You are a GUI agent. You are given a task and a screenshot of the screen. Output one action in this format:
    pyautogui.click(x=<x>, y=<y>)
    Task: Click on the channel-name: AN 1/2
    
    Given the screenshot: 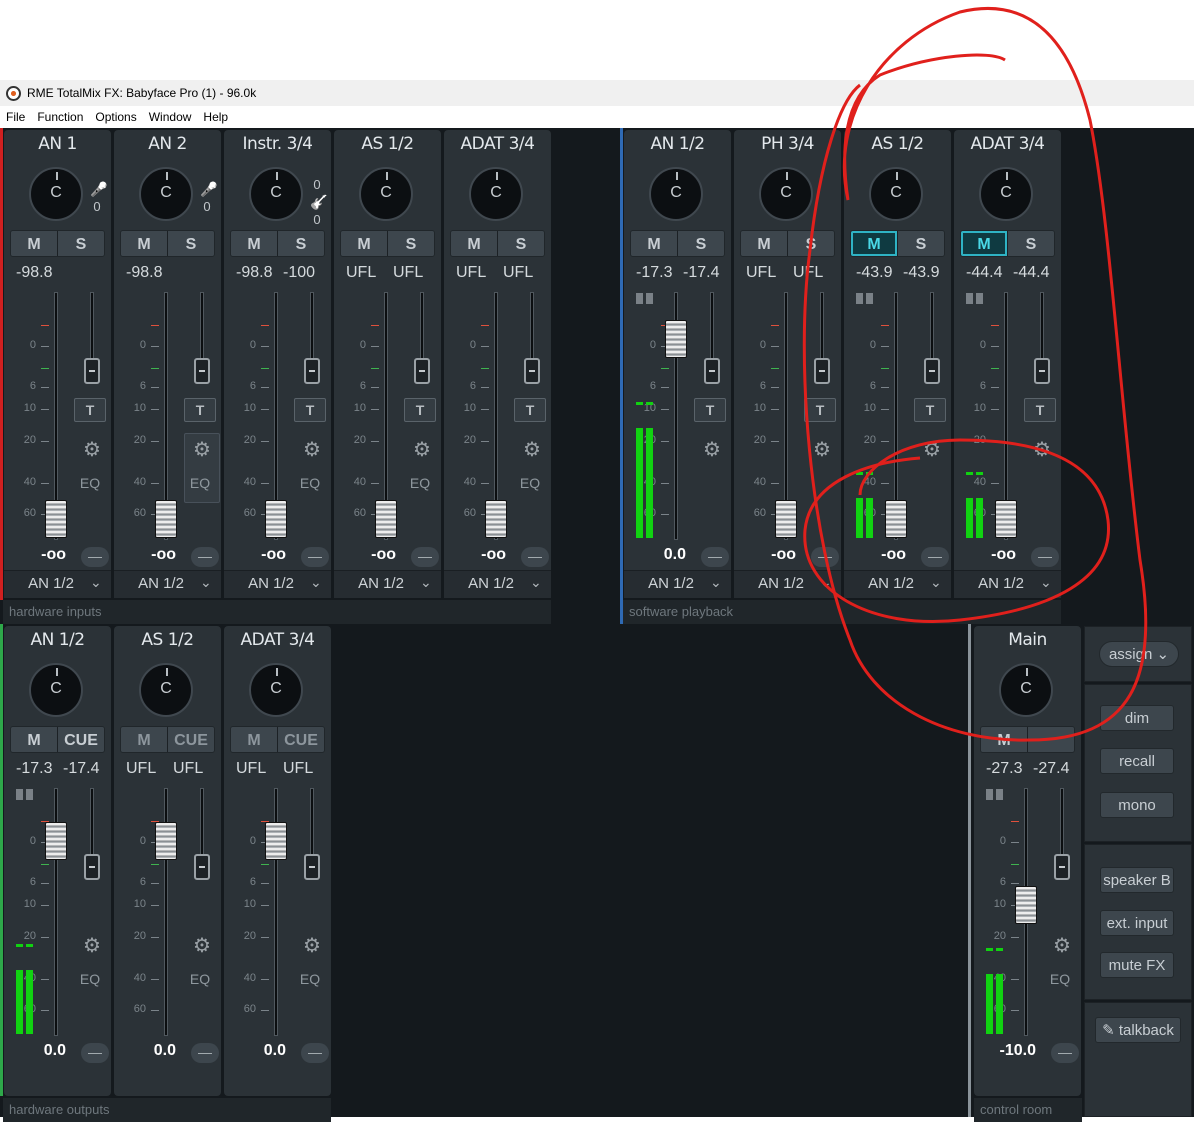 What is the action you would take?
    pyautogui.click(x=677, y=144)
    